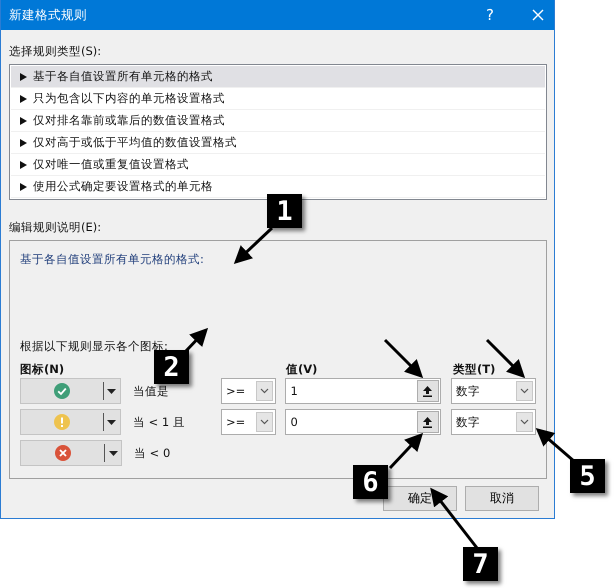 This screenshot has height=588, width=614. What do you see at coordinates (363, 422) in the screenshot?
I see `value-field: 0` at bounding box center [363, 422].